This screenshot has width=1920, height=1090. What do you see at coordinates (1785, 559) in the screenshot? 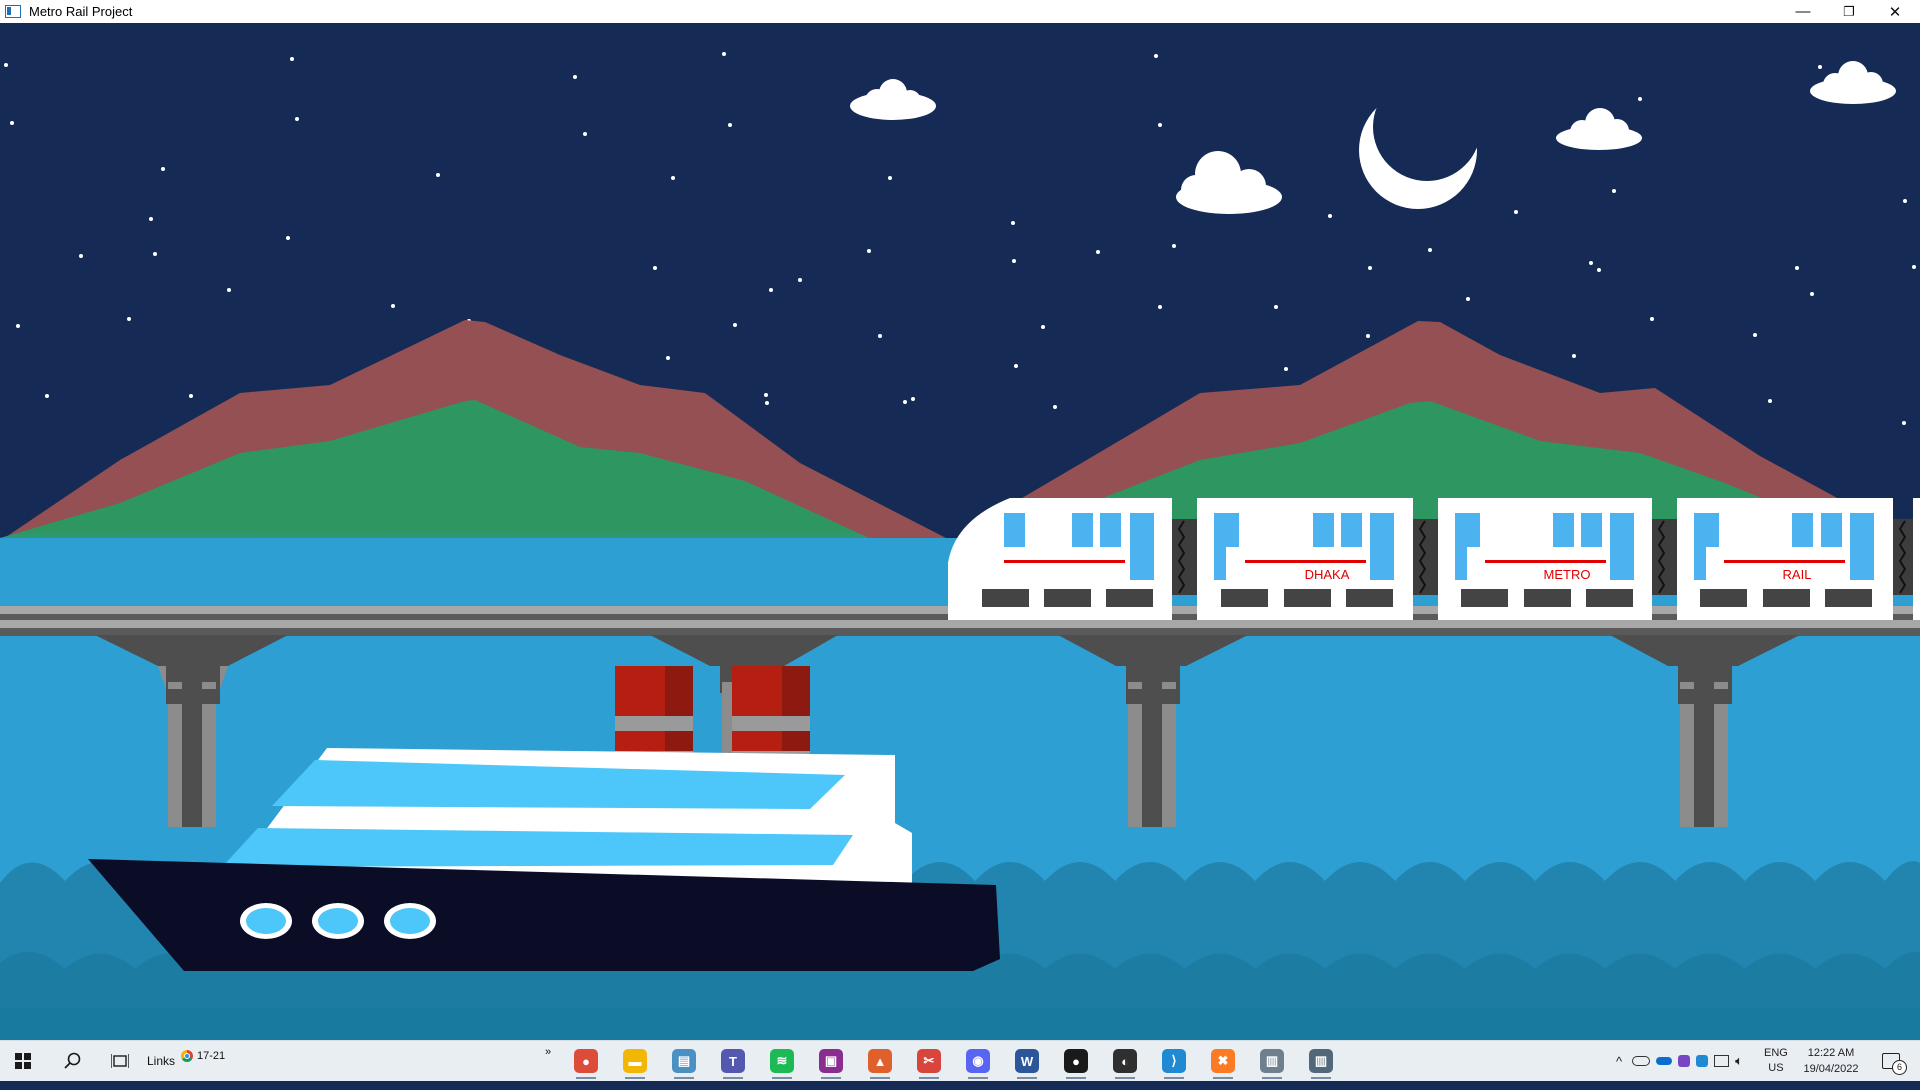
I see `train-car: RAIL` at bounding box center [1785, 559].